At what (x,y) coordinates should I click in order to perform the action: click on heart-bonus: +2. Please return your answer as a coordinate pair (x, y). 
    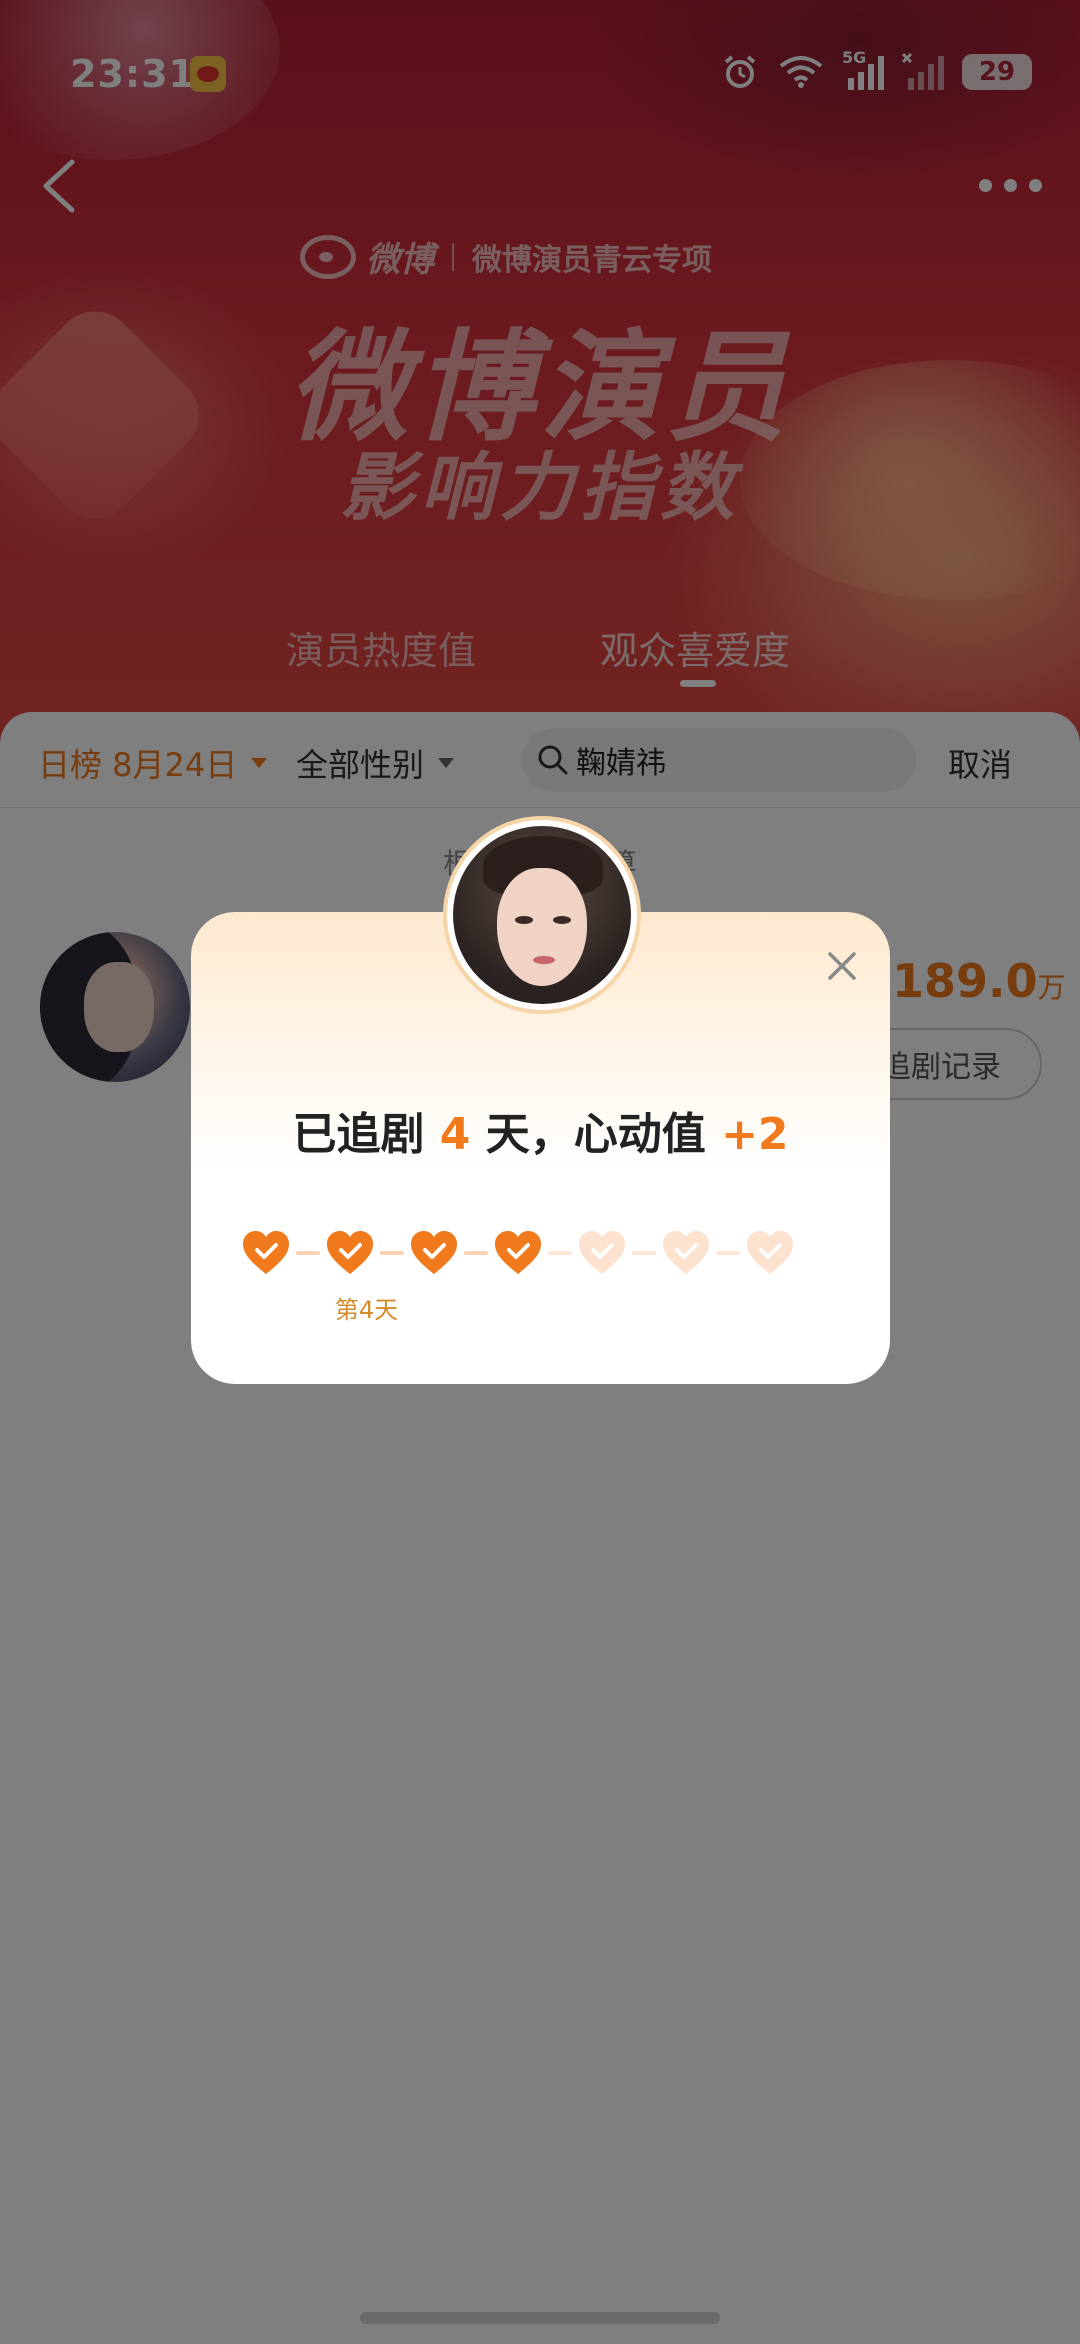
    Looking at the image, I should click on (755, 1134).